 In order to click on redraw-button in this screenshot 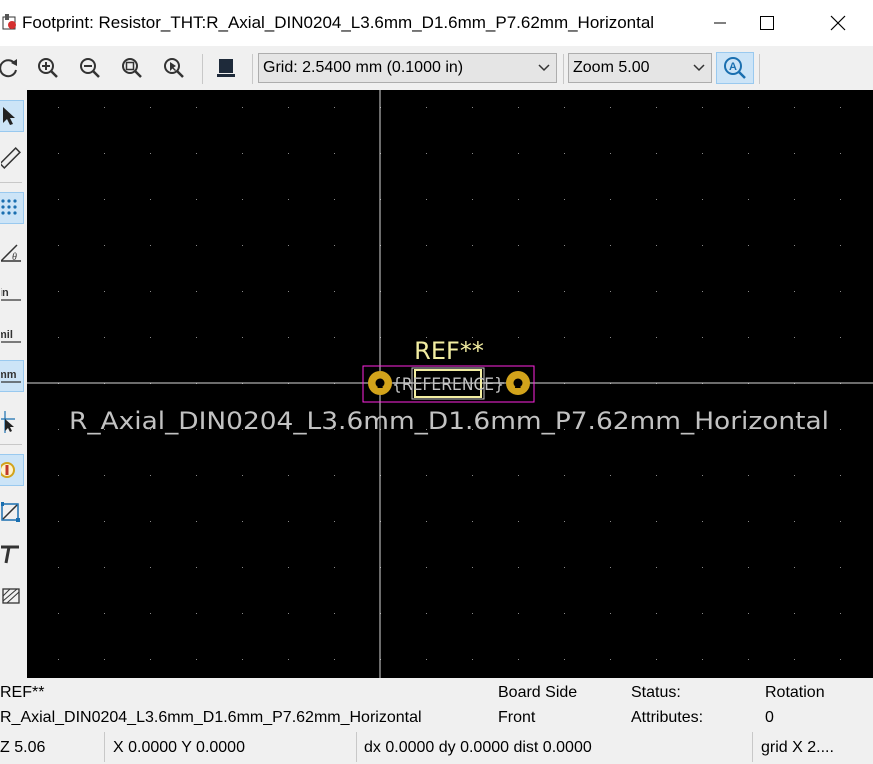, I will do `click(11, 68)`.